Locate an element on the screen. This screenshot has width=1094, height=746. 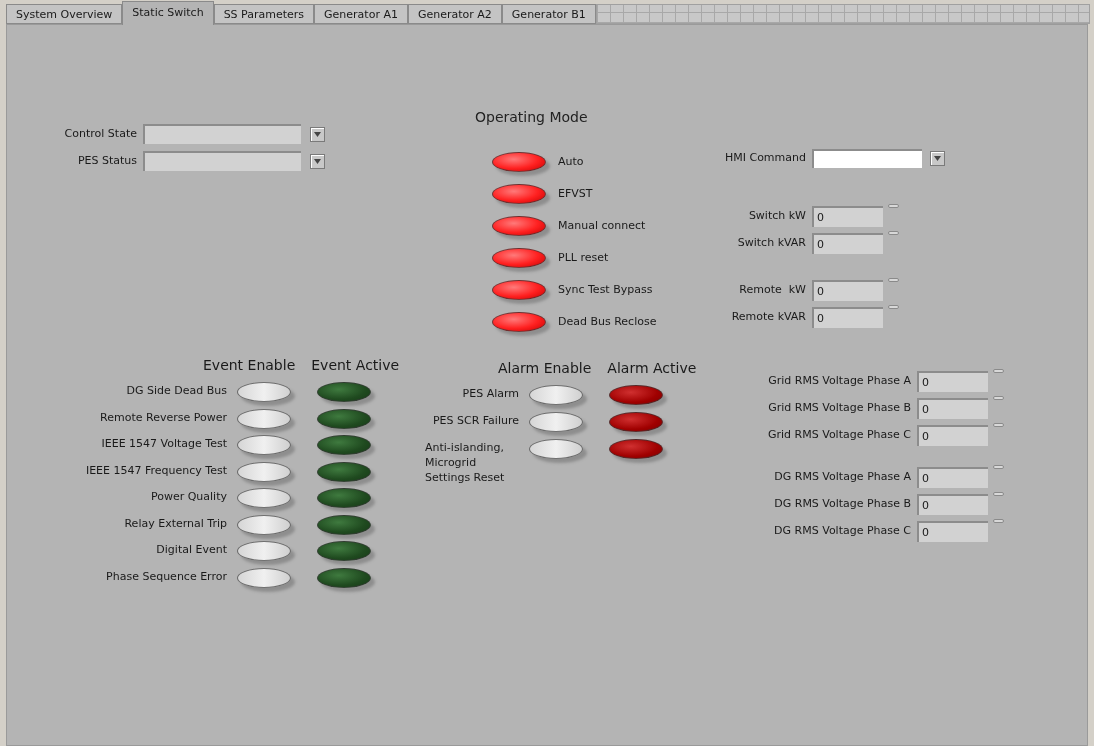
field-label: Grid RMS Voltage Phase C is located at coordinates (839, 435).